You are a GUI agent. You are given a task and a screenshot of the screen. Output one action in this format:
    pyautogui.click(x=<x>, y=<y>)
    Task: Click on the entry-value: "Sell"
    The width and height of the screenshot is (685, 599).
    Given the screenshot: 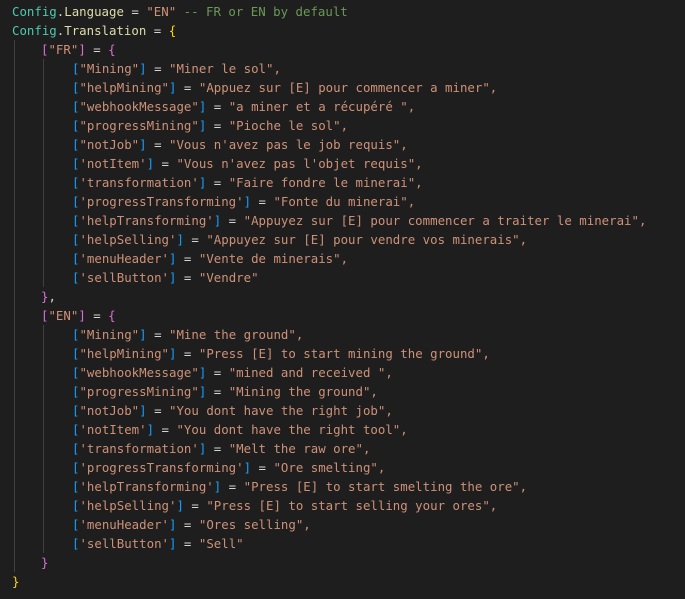 What is the action you would take?
    pyautogui.click(x=221, y=543)
    